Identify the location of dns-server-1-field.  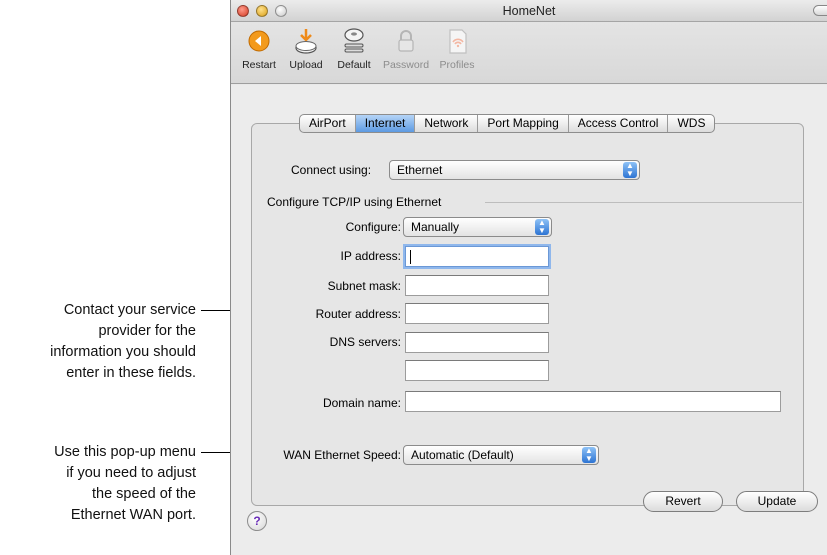
(477, 342).